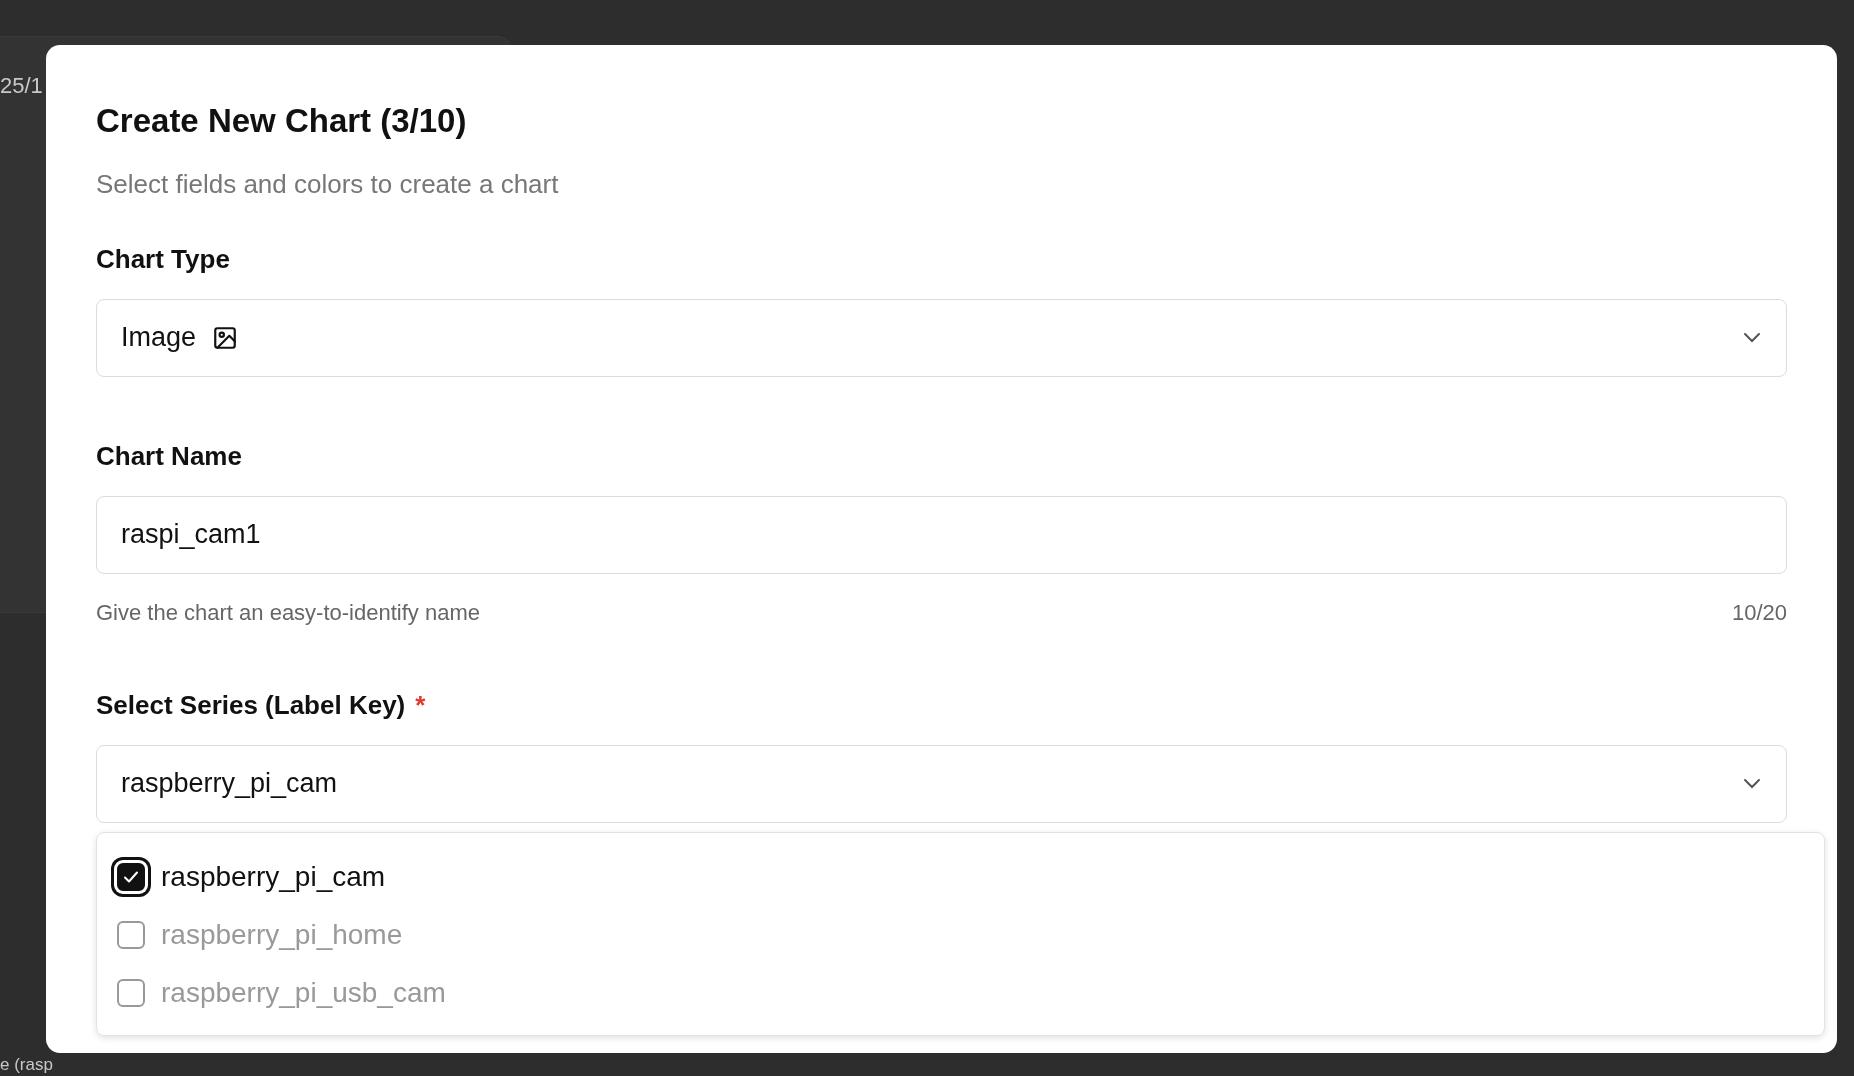 This screenshot has width=1854, height=1076. I want to click on dialog-title: Create New Chart (3/10), so click(282, 121).